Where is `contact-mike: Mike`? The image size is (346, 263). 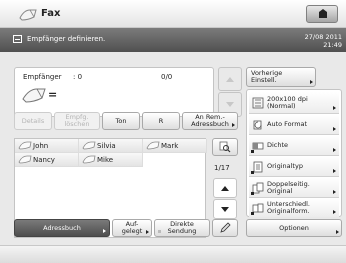
contact-mike: Mike is located at coordinates (111, 160).